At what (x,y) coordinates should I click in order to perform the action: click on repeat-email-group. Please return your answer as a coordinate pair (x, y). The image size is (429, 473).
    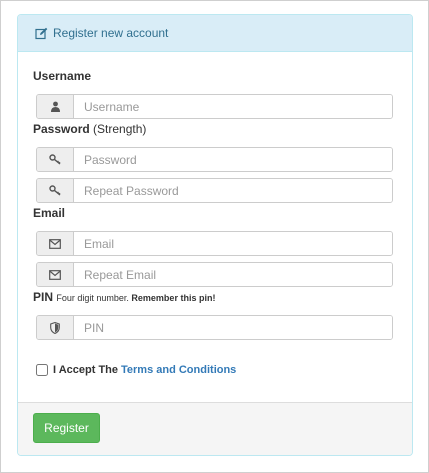
    Looking at the image, I should click on (214, 274).